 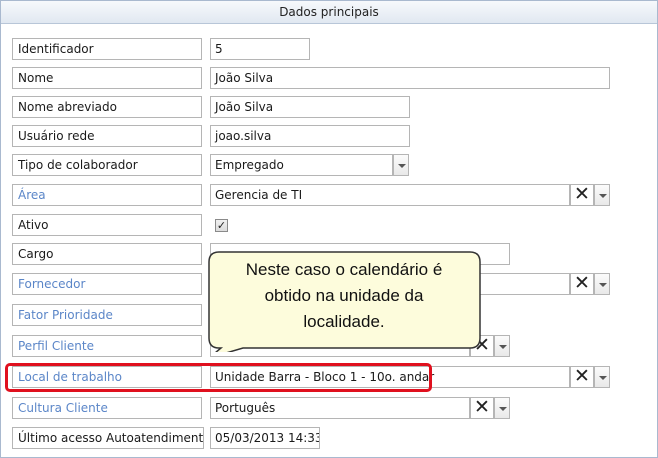 What do you see at coordinates (107, 254) in the screenshot?
I see `label-cargo: Cargo` at bounding box center [107, 254].